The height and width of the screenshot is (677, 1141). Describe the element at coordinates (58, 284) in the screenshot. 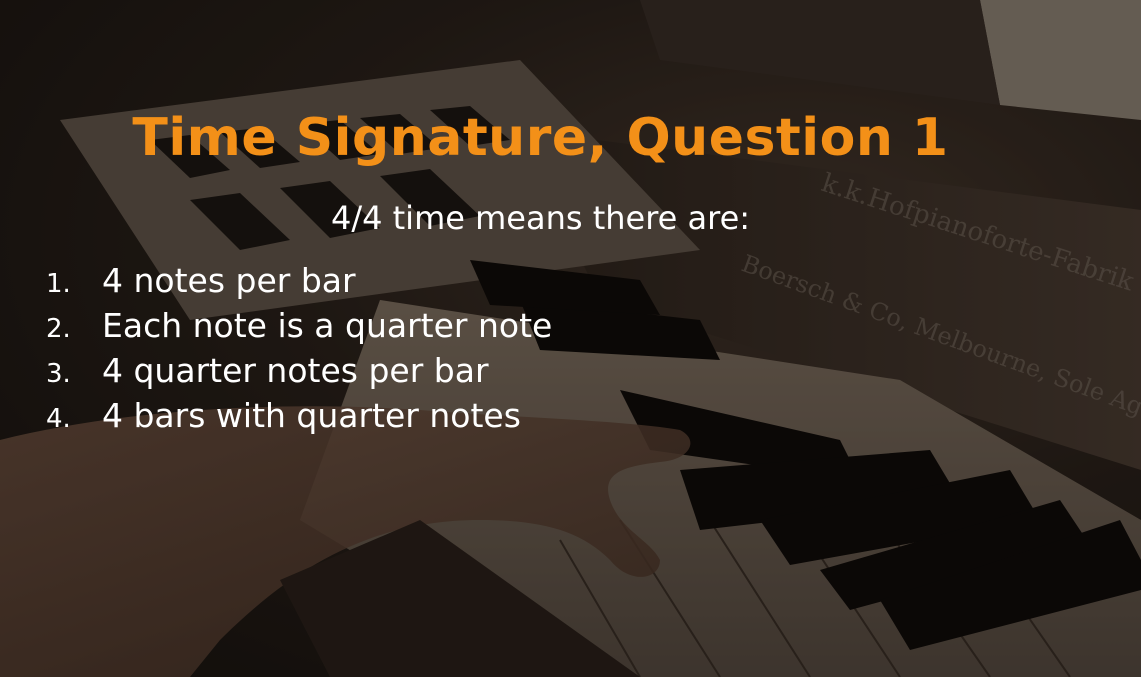

I see `option-number: 1.` at that location.